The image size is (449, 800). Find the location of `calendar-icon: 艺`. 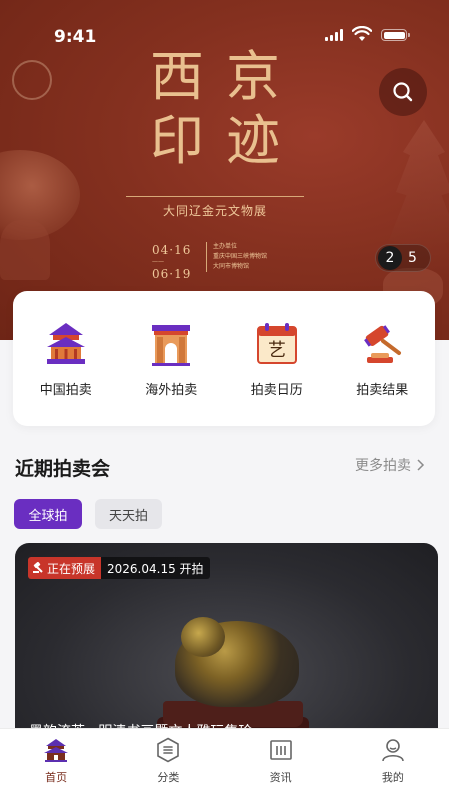

calendar-icon: 艺 is located at coordinates (276, 343).